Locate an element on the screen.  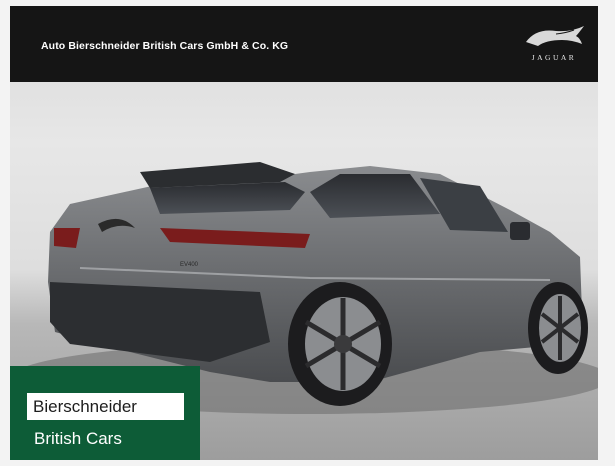
badge-name-box: Bierschneider is located at coordinates (105, 406).